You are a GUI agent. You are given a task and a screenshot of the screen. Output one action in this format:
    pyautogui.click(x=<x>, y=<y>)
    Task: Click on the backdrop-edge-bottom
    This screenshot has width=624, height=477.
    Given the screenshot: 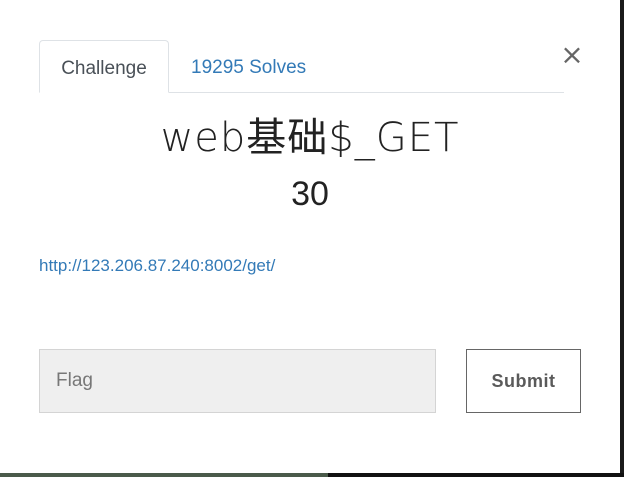 What is the action you would take?
    pyautogui.click(x=312, y=475)
    